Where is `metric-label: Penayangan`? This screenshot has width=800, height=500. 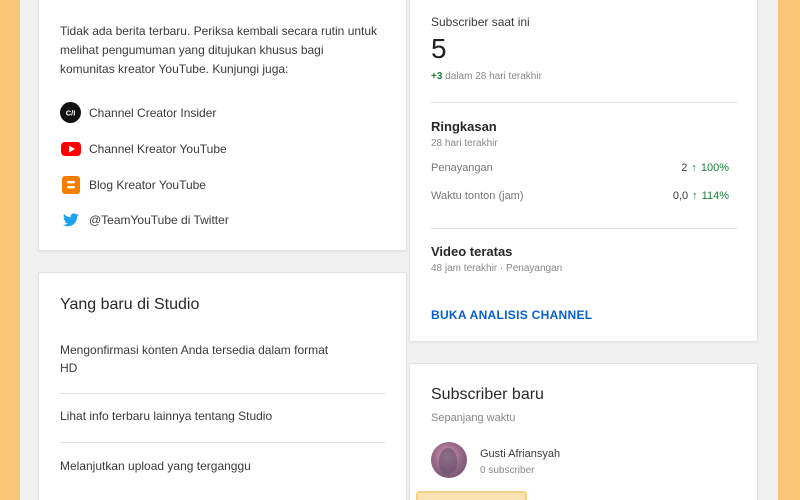
metric-label: Penayangan is located at coordinates (462, 168).